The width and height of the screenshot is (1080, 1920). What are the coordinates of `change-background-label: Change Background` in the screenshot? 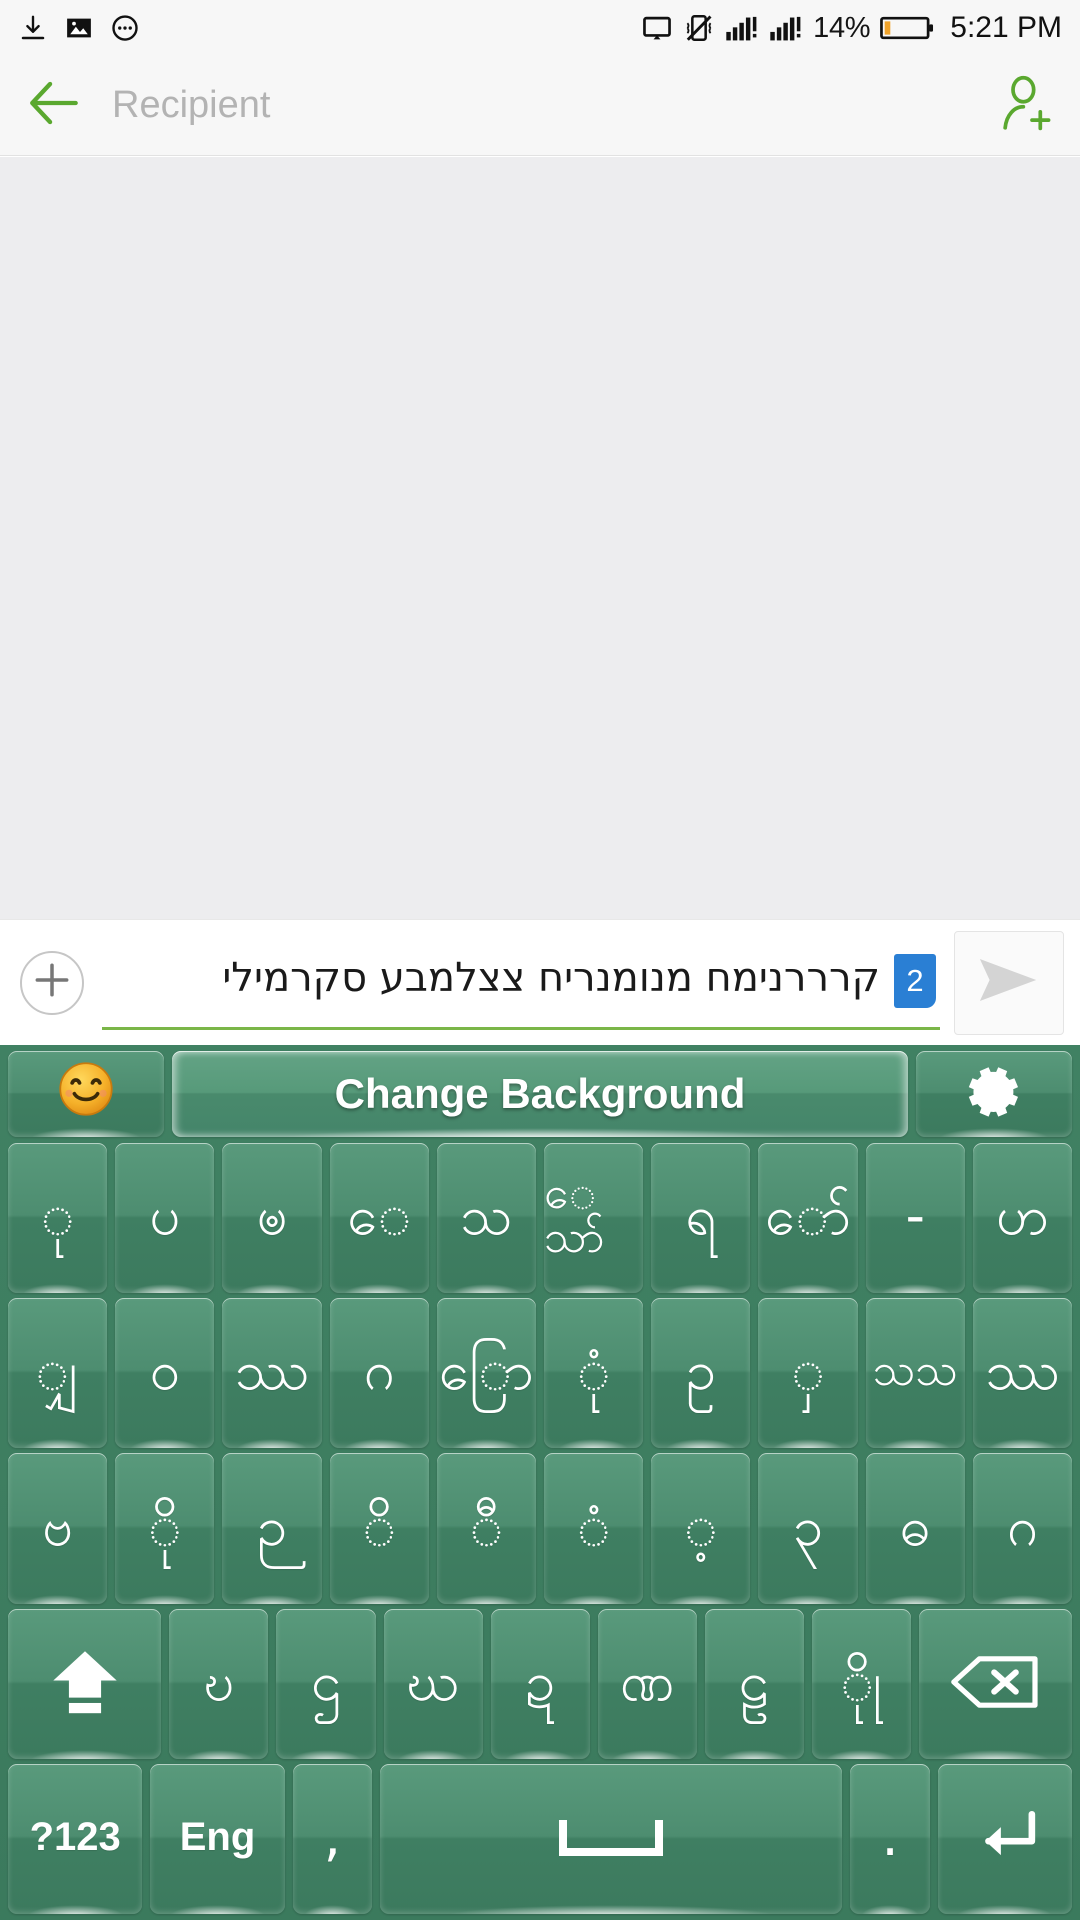 It's located at (540, 1093).